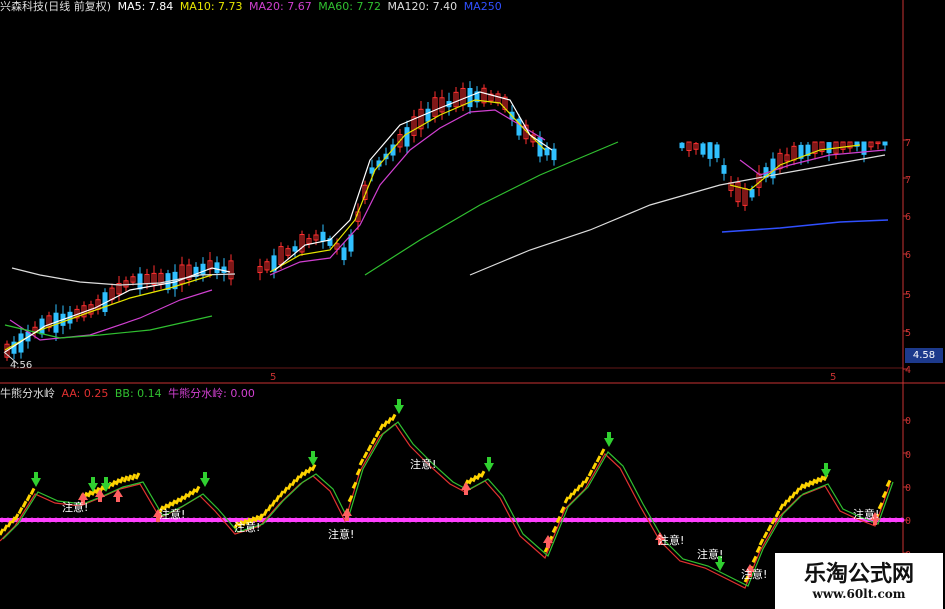 The image size is (945, 609). I want to click on stock-name: 兴森科技(日线 前复权), so click(56, 6).